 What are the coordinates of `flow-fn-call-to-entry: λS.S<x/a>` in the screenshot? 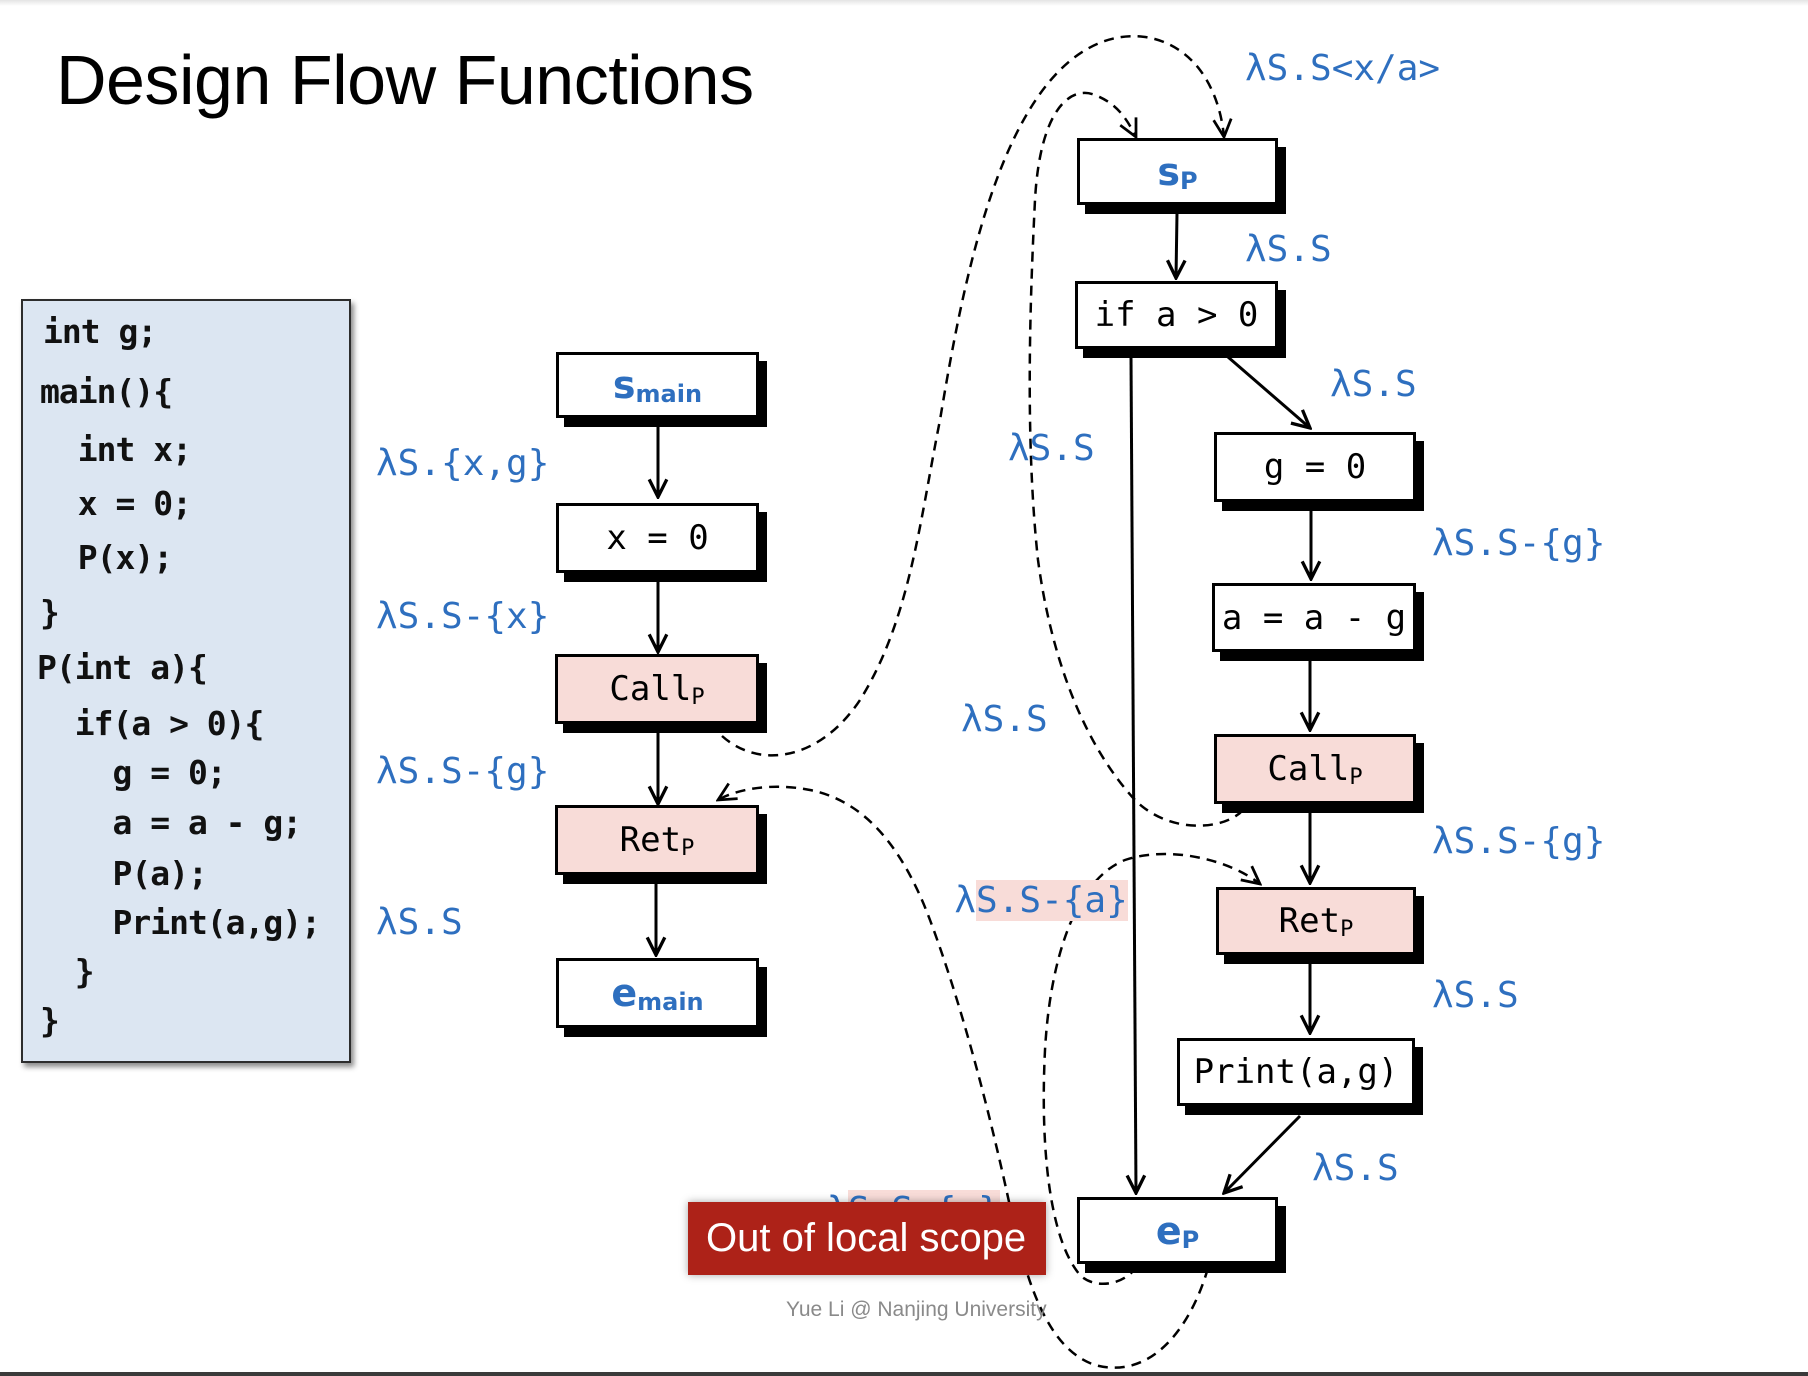 It's located at (1343, 68).